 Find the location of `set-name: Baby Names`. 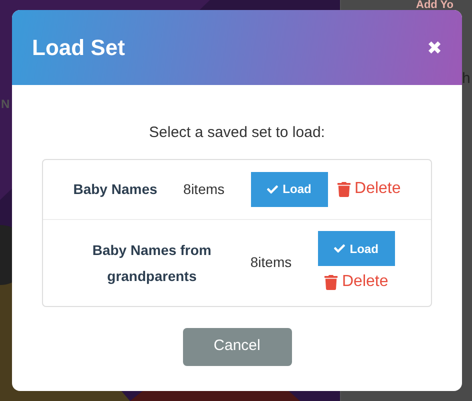

set-name: Baby Names is located at coordinates (115, 189).